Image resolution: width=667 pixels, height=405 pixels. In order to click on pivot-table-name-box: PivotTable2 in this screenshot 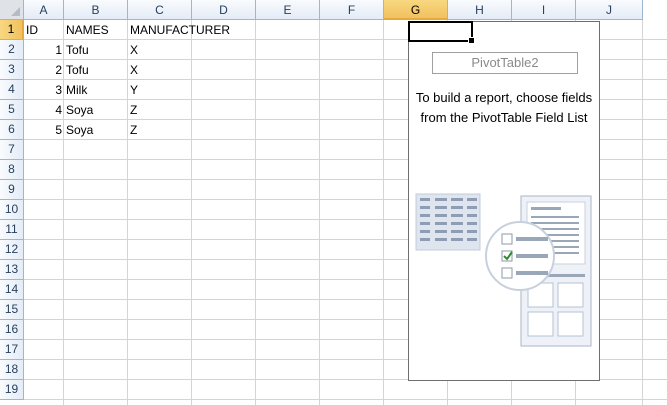, I will do `click(505, 63)`.